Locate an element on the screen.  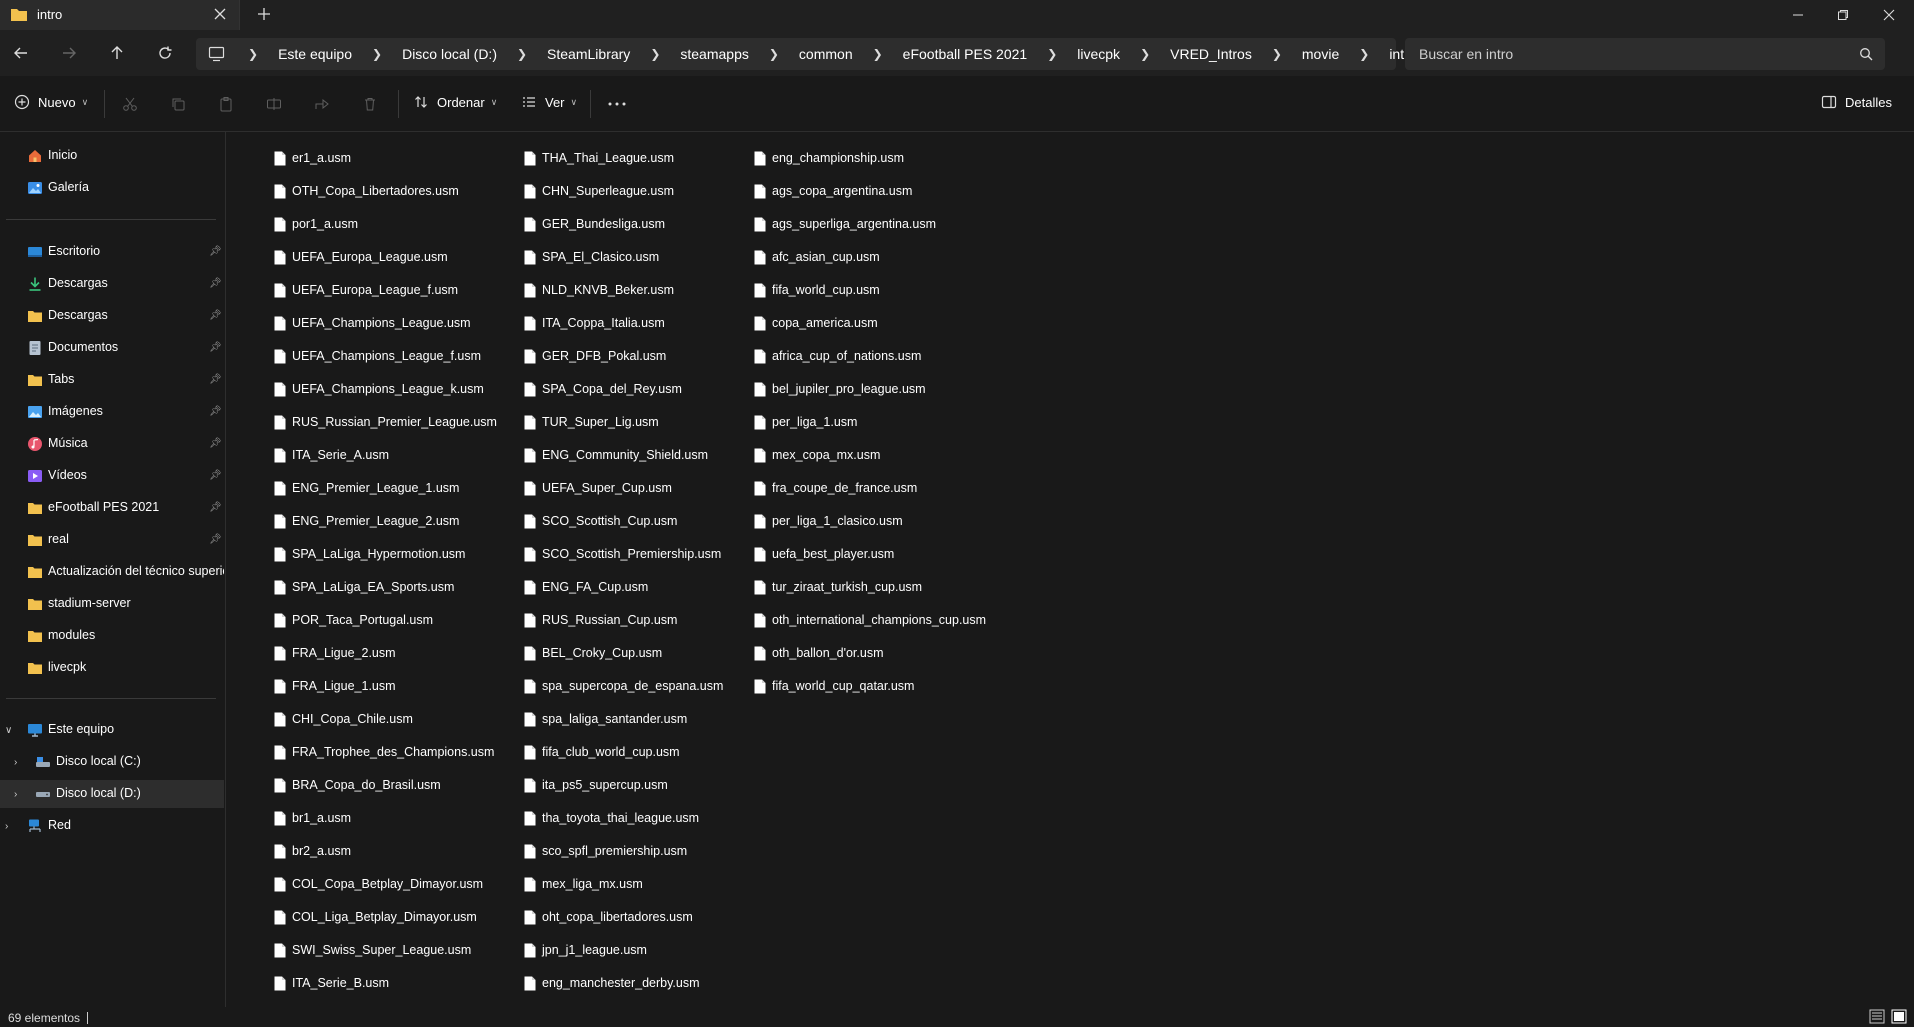
file-item: CHN_Superleague.usm is located at coordinates (599, 191).